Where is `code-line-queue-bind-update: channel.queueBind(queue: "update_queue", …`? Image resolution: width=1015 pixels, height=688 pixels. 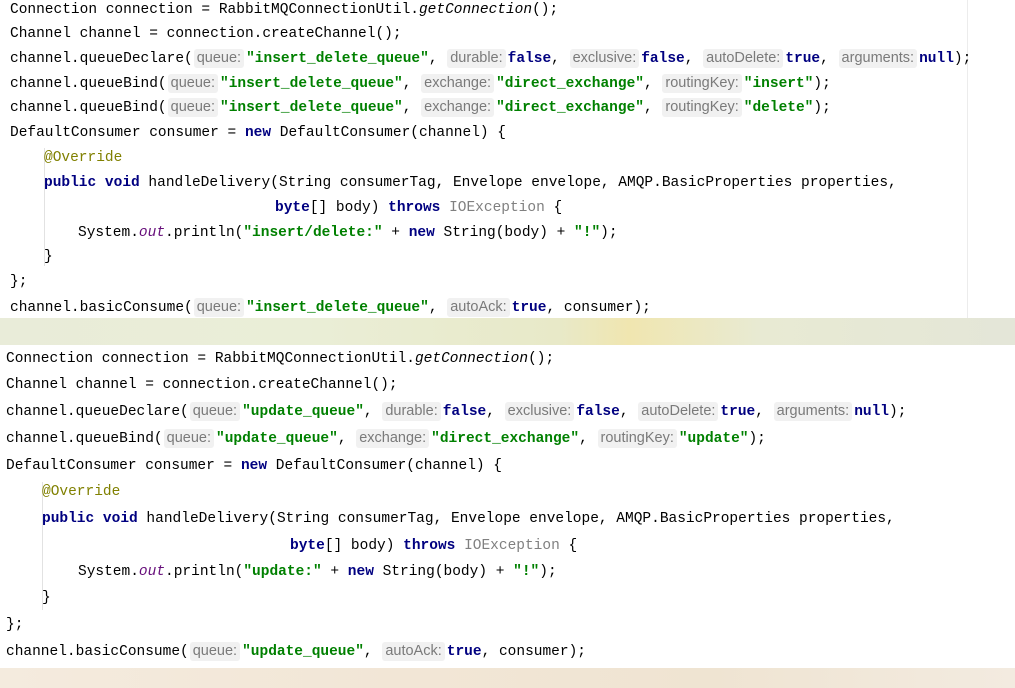
code-line-queue-bind-update: channel.queueBind(queue: "update_queue", … is located at coordinates (386, 439).